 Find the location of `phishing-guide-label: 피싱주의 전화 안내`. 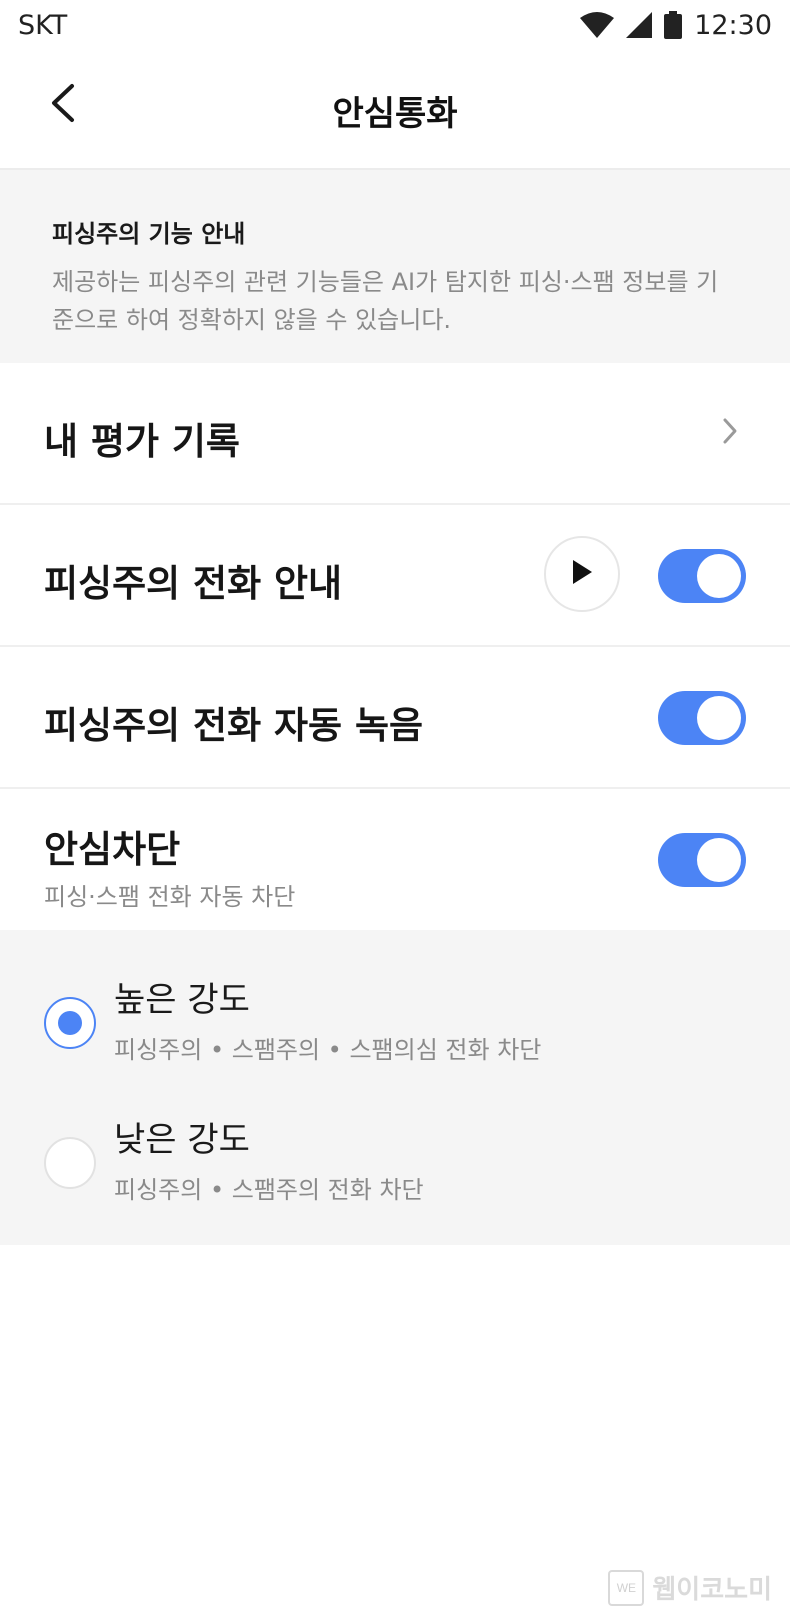

phishing-guide-label: 피싱주의 전화 안내 is located at coordinates (193, 583).